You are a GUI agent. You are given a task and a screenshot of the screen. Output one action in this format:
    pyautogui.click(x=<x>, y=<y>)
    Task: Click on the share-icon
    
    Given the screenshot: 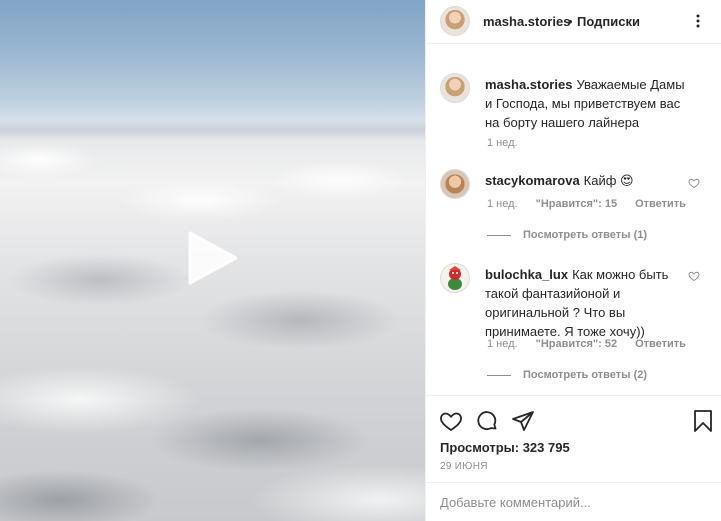 What is the action you would take?
    pyautogui.click(x=523, y=421)
    